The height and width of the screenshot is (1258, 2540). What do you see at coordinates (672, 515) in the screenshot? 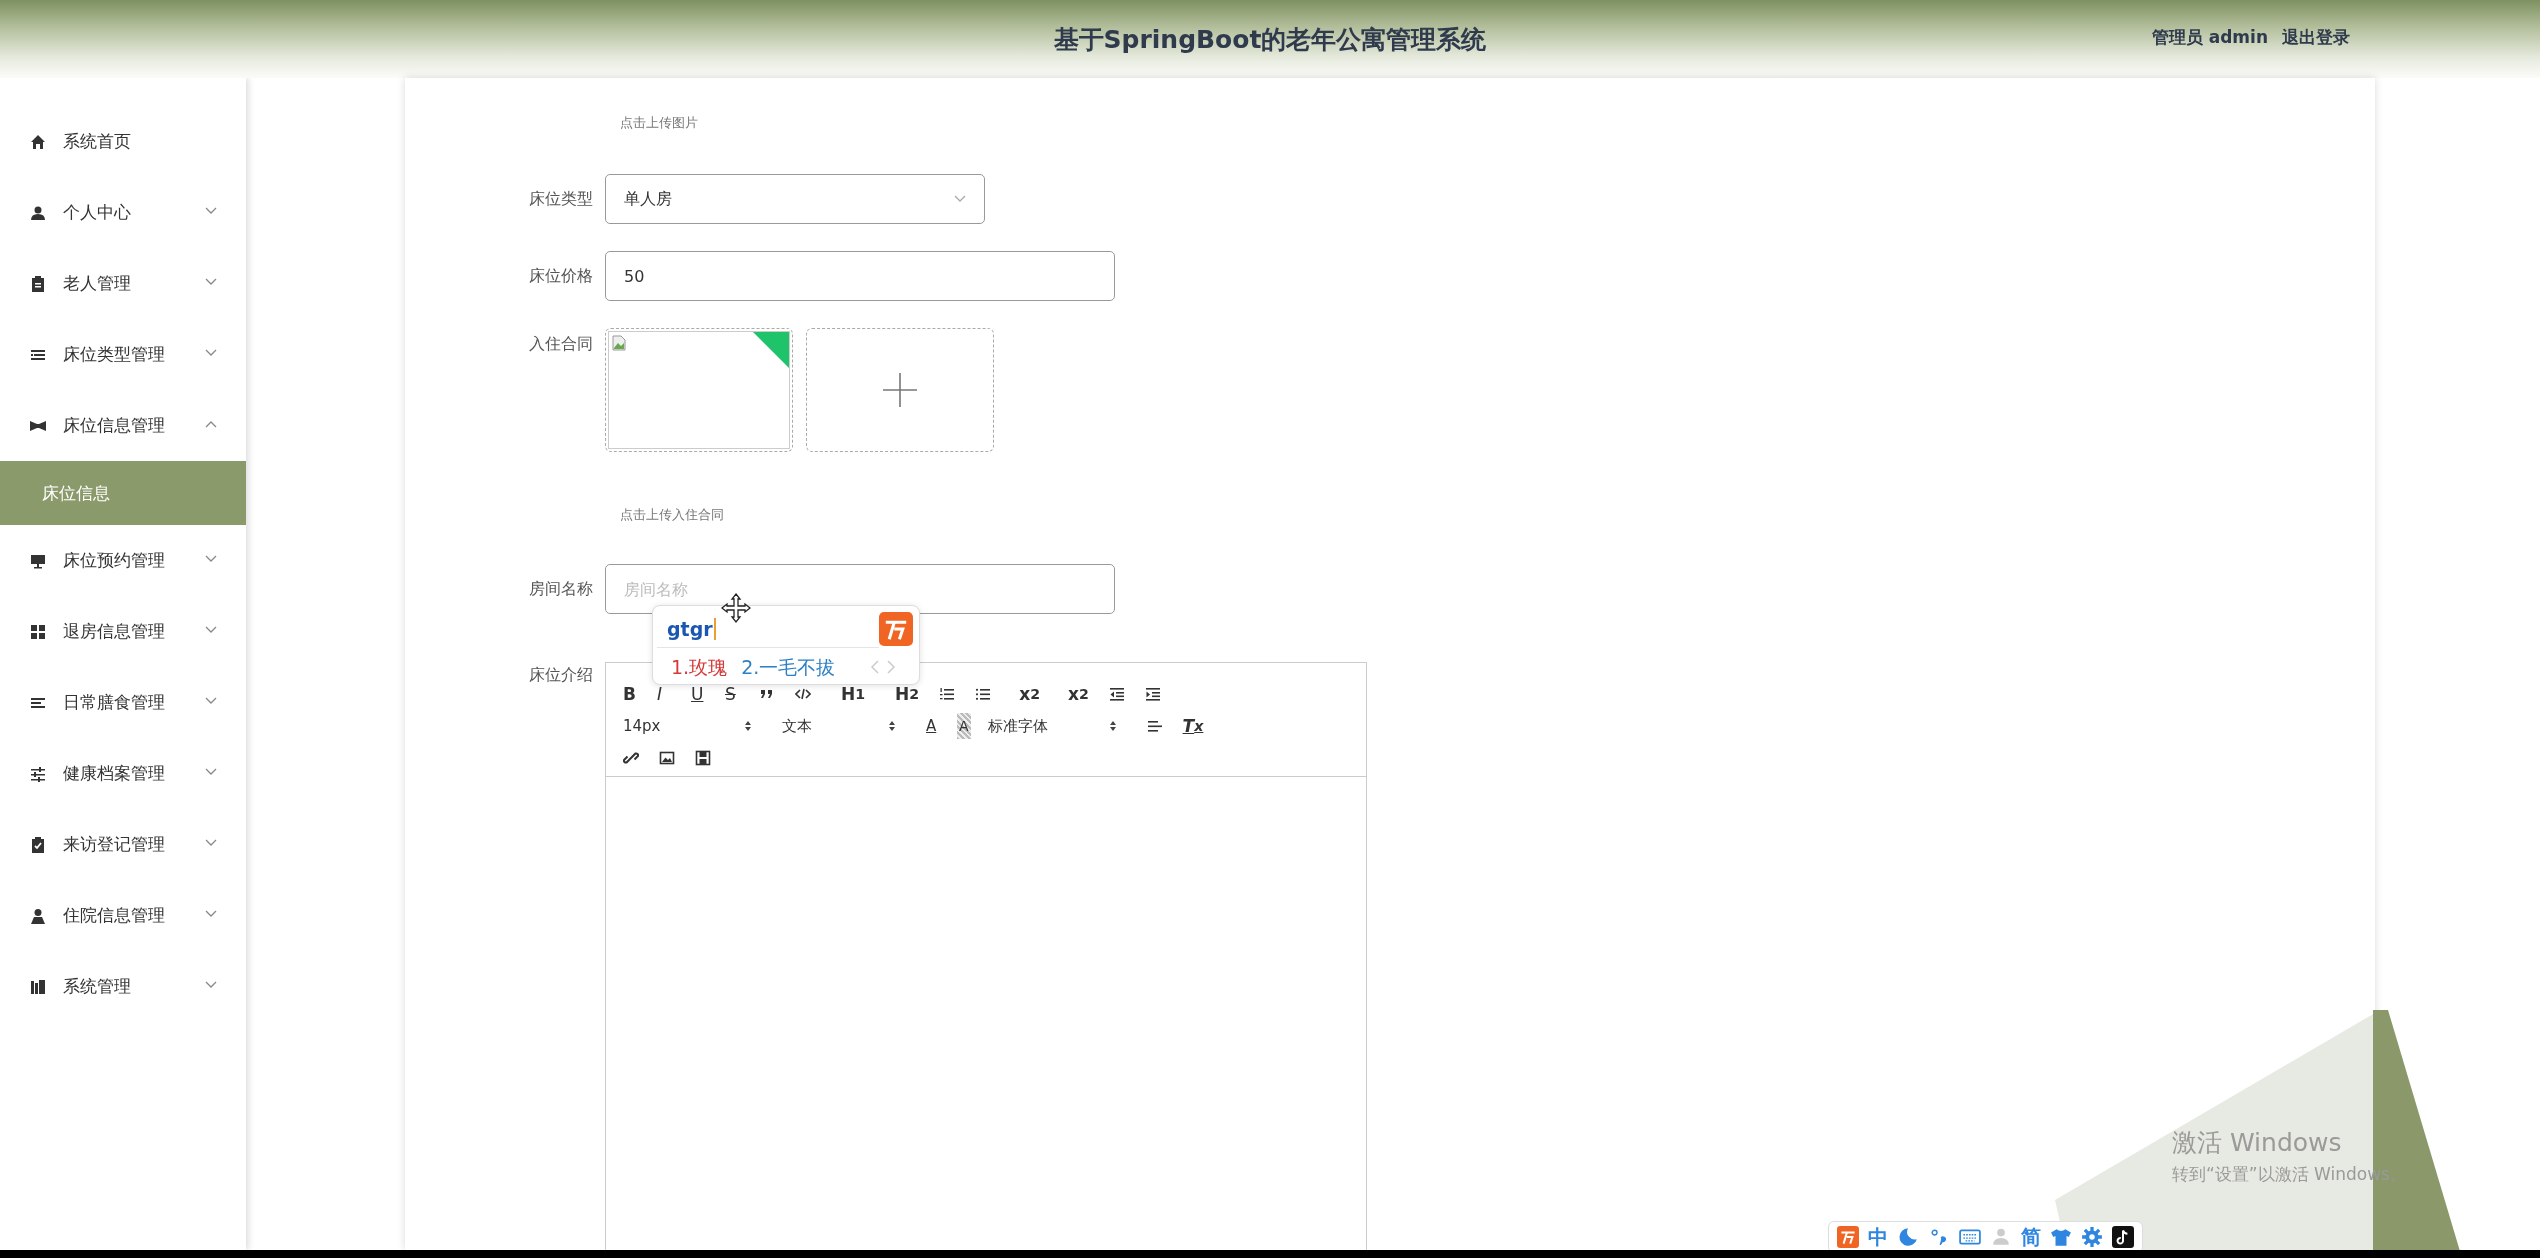
I see `upload-hint: 点击上传入住合同` at bounding box center [672, 515].